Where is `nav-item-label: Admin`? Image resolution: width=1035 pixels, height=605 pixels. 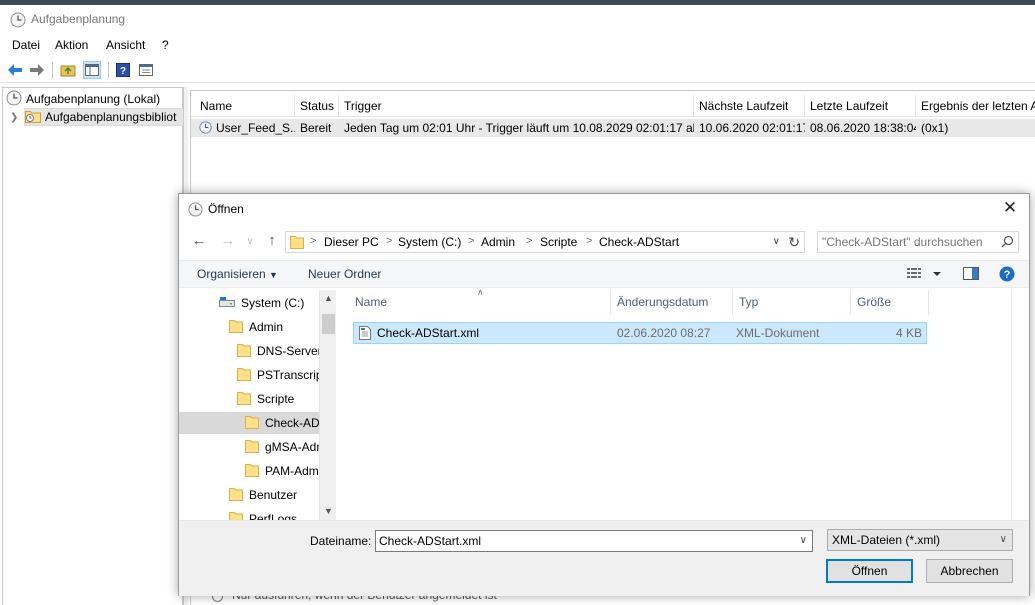 nav-item-label: Admin is located at coordinates (266, 327).